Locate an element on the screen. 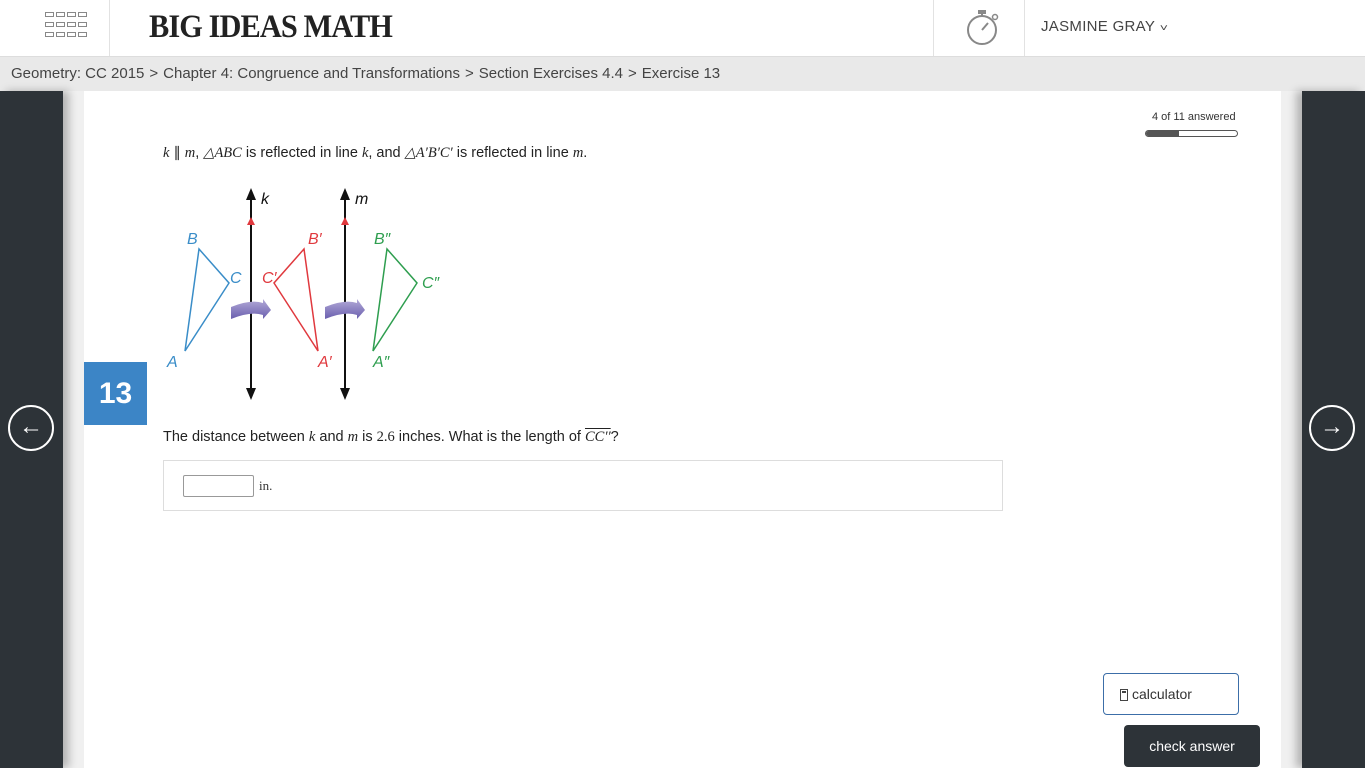 The height and width of the screenshot is (768, 1365). math-segment: CC′′ is located at coordinates (597, 437).